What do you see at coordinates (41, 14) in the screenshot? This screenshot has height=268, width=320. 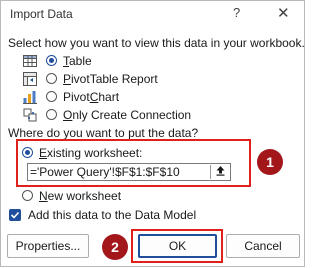 I see `dialog-title: Import Data` at bounding box center [41, 14].